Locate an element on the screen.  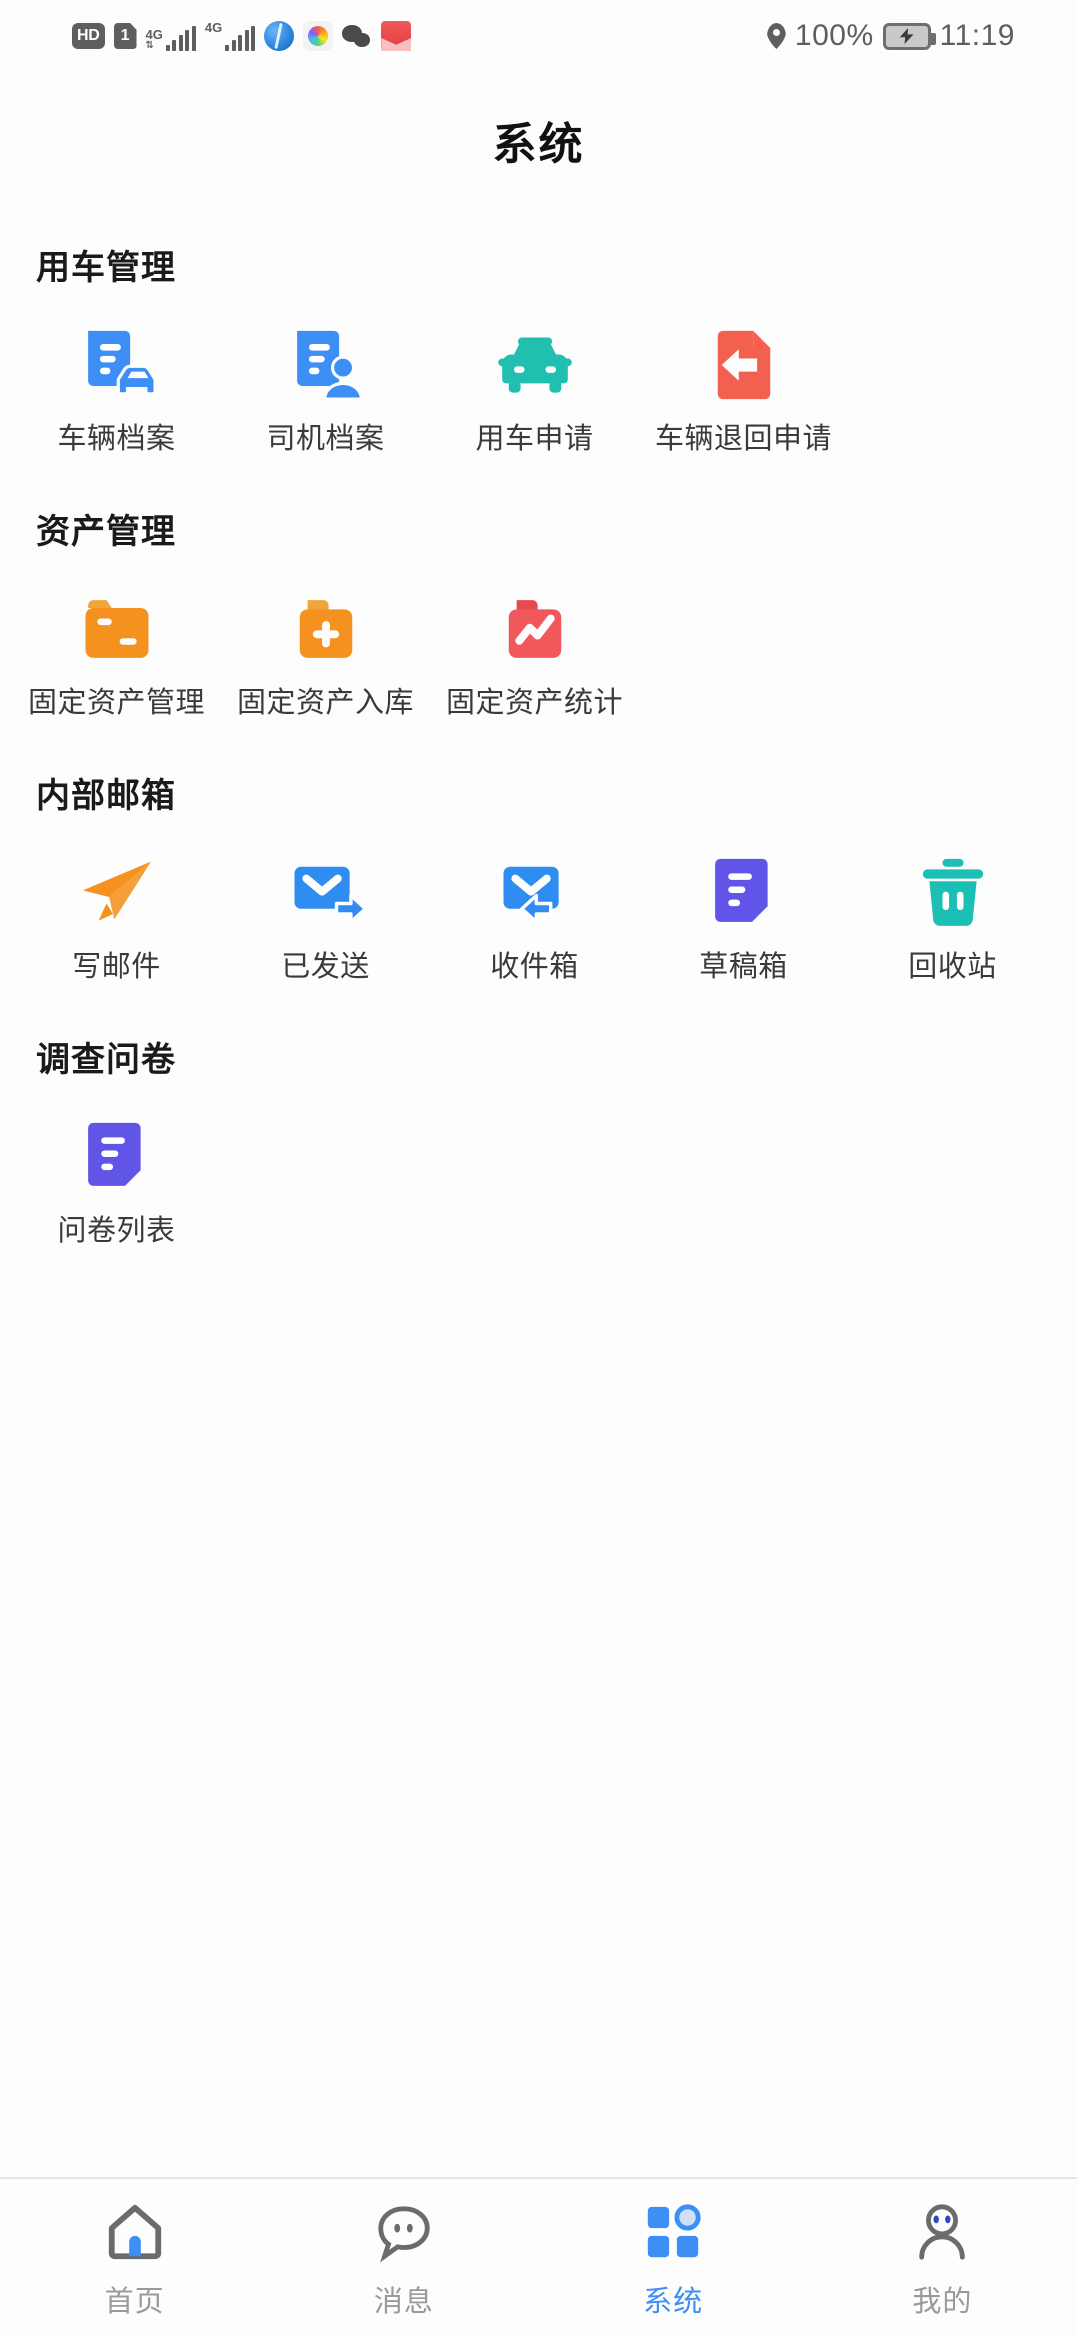
sent-mail-icon is located at coordinates (326, 893).